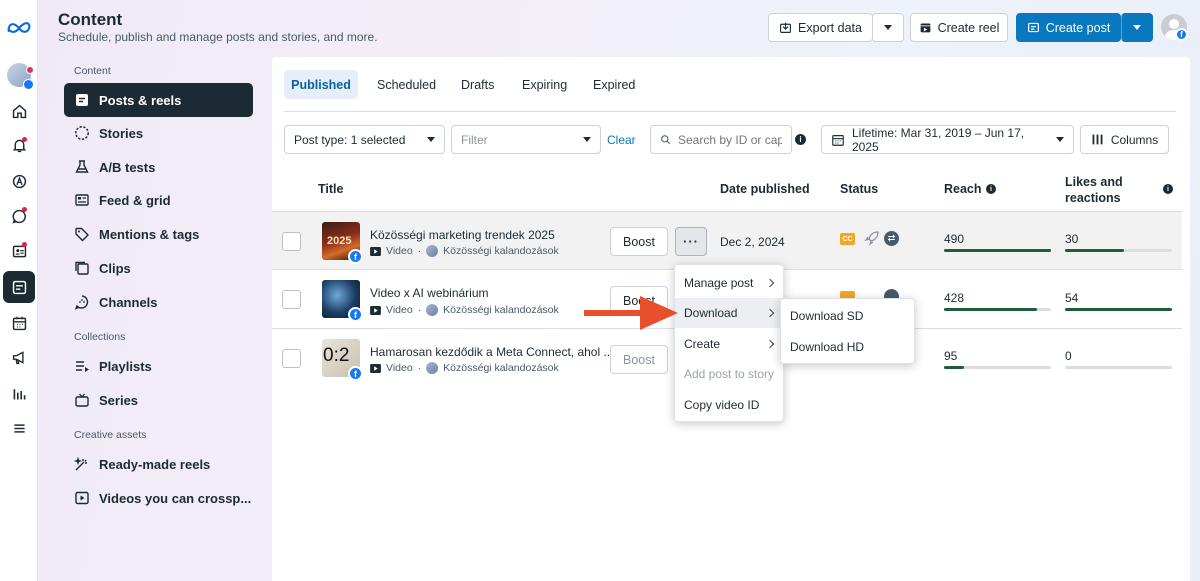 The width and height of the screenshot is (1200, 581). Describe the element at coordinates (770, 313) in the screenshot. I see `chevron-right-icon` at that location.